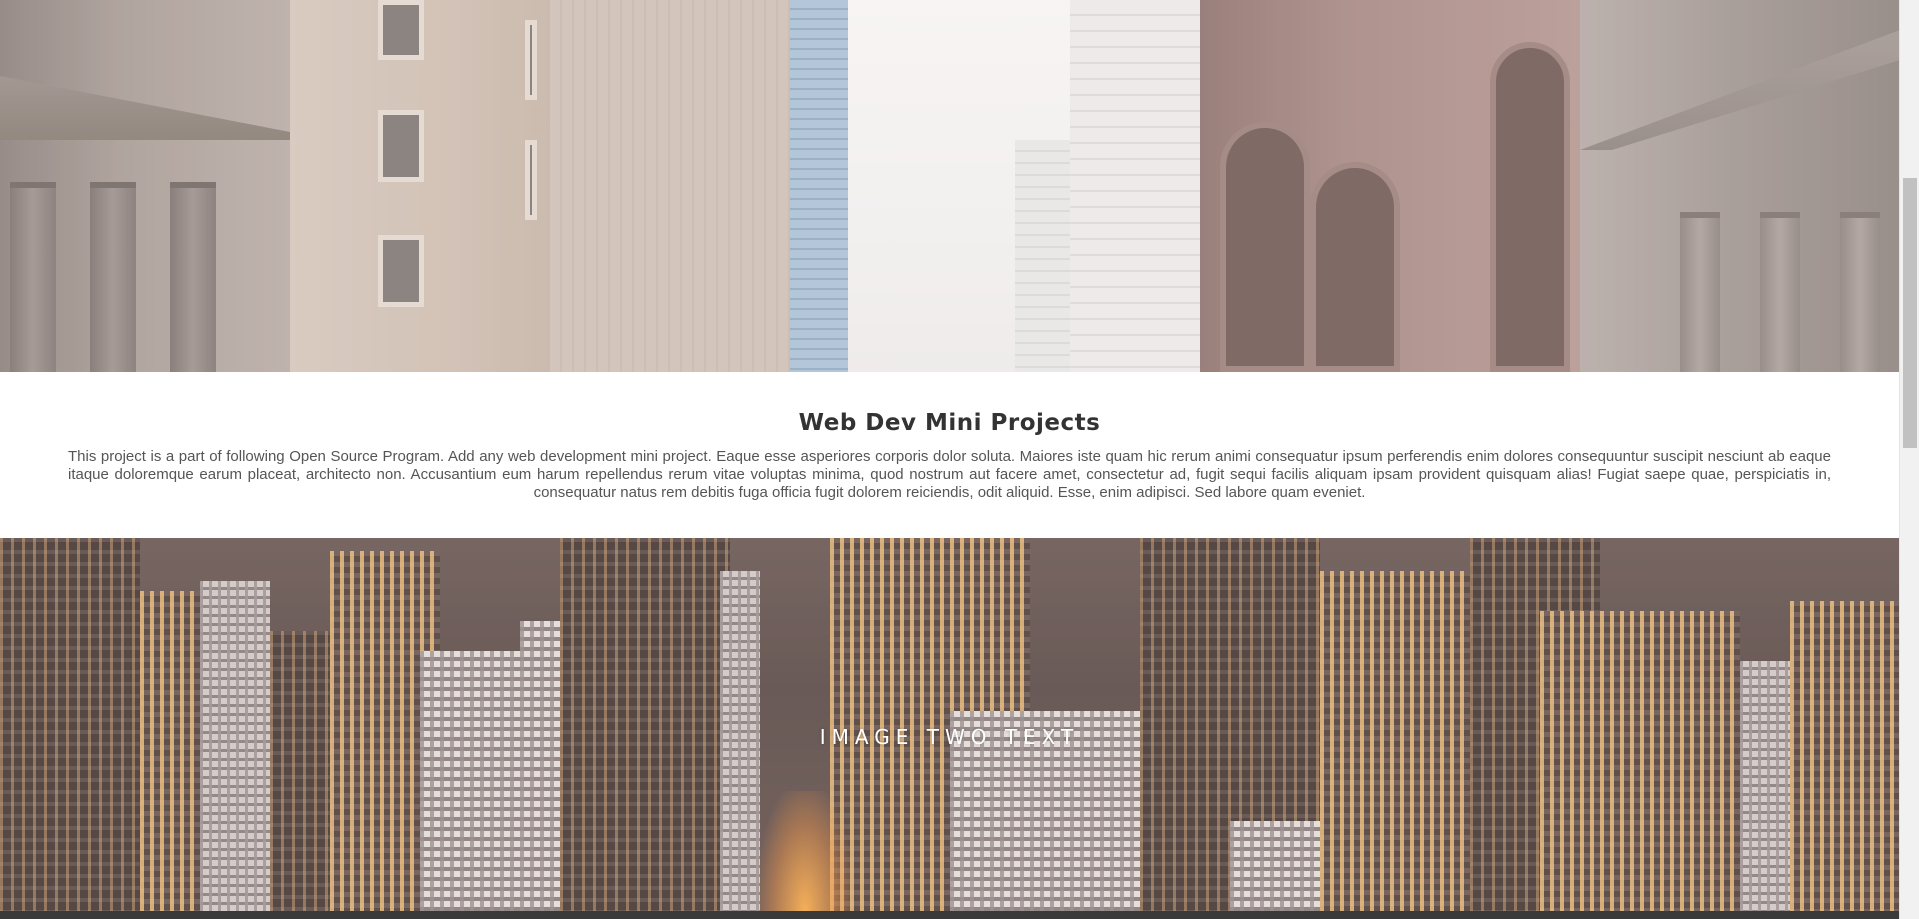 The image size is (1919, 919). I want to click on scrollbar-thumb, so click(1910, 313).